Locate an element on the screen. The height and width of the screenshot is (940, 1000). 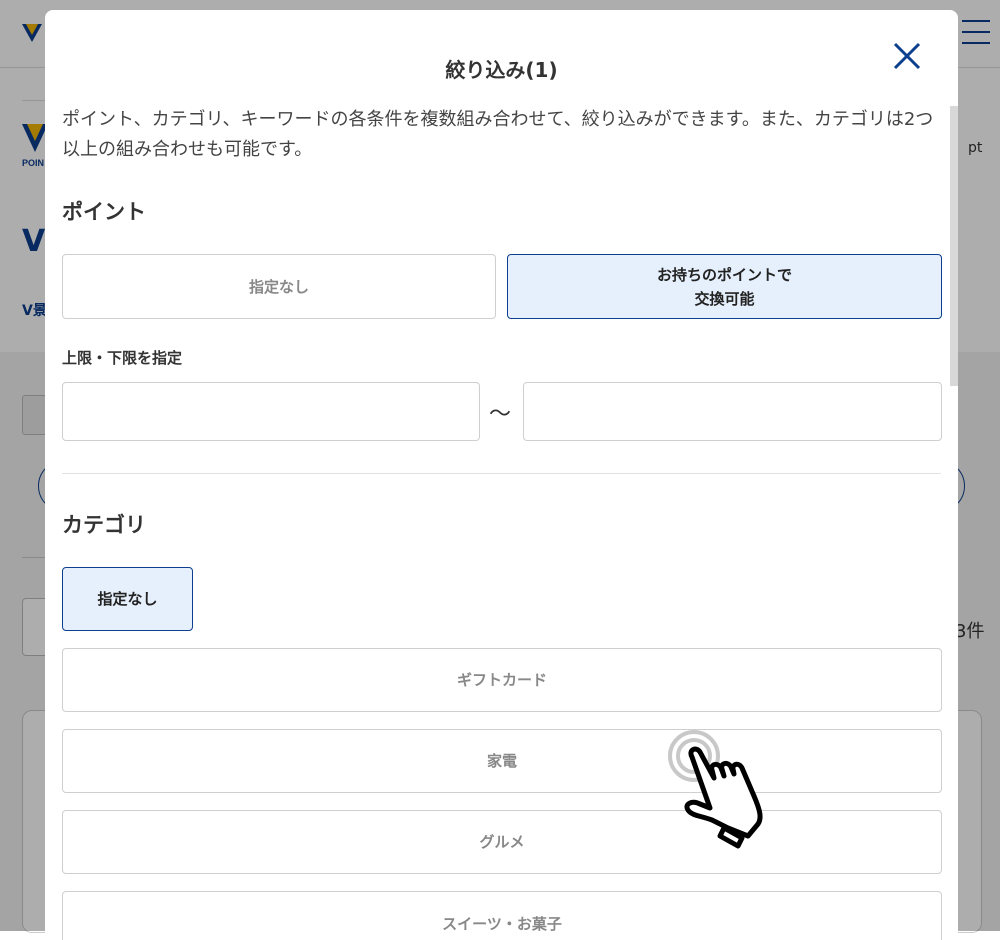
category-appliances-button: 家電 is located at coordinates (502, 761).